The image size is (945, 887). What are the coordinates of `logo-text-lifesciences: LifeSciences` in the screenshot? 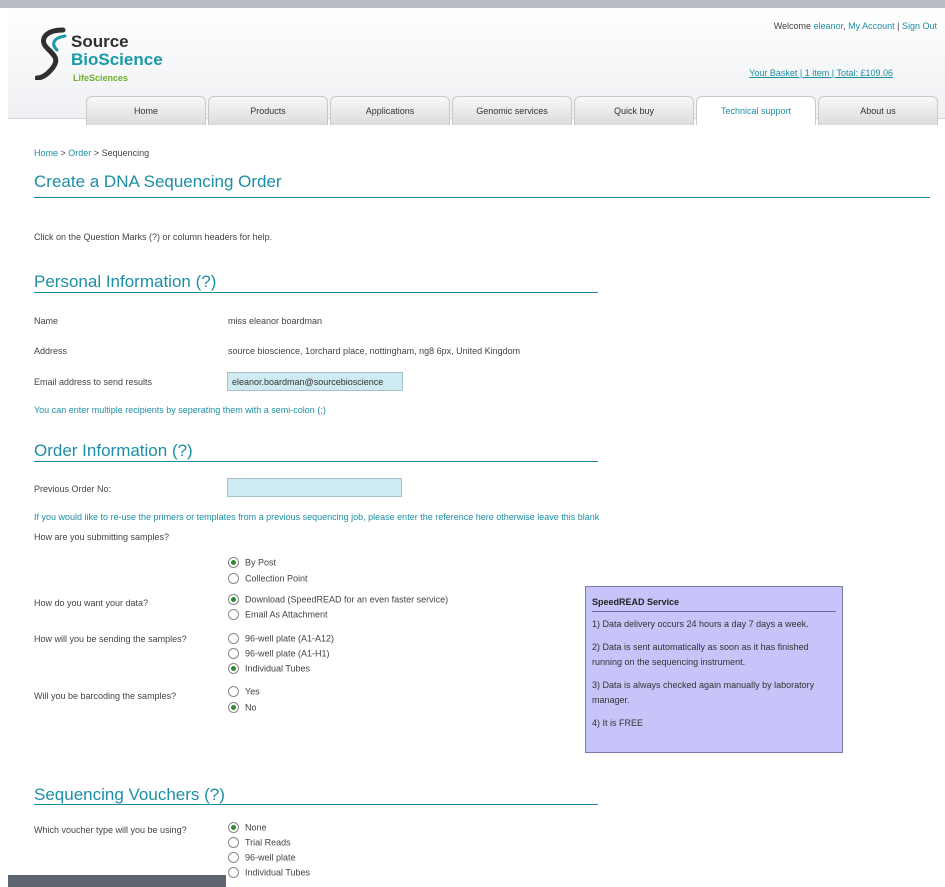 It's located at (101, 78).